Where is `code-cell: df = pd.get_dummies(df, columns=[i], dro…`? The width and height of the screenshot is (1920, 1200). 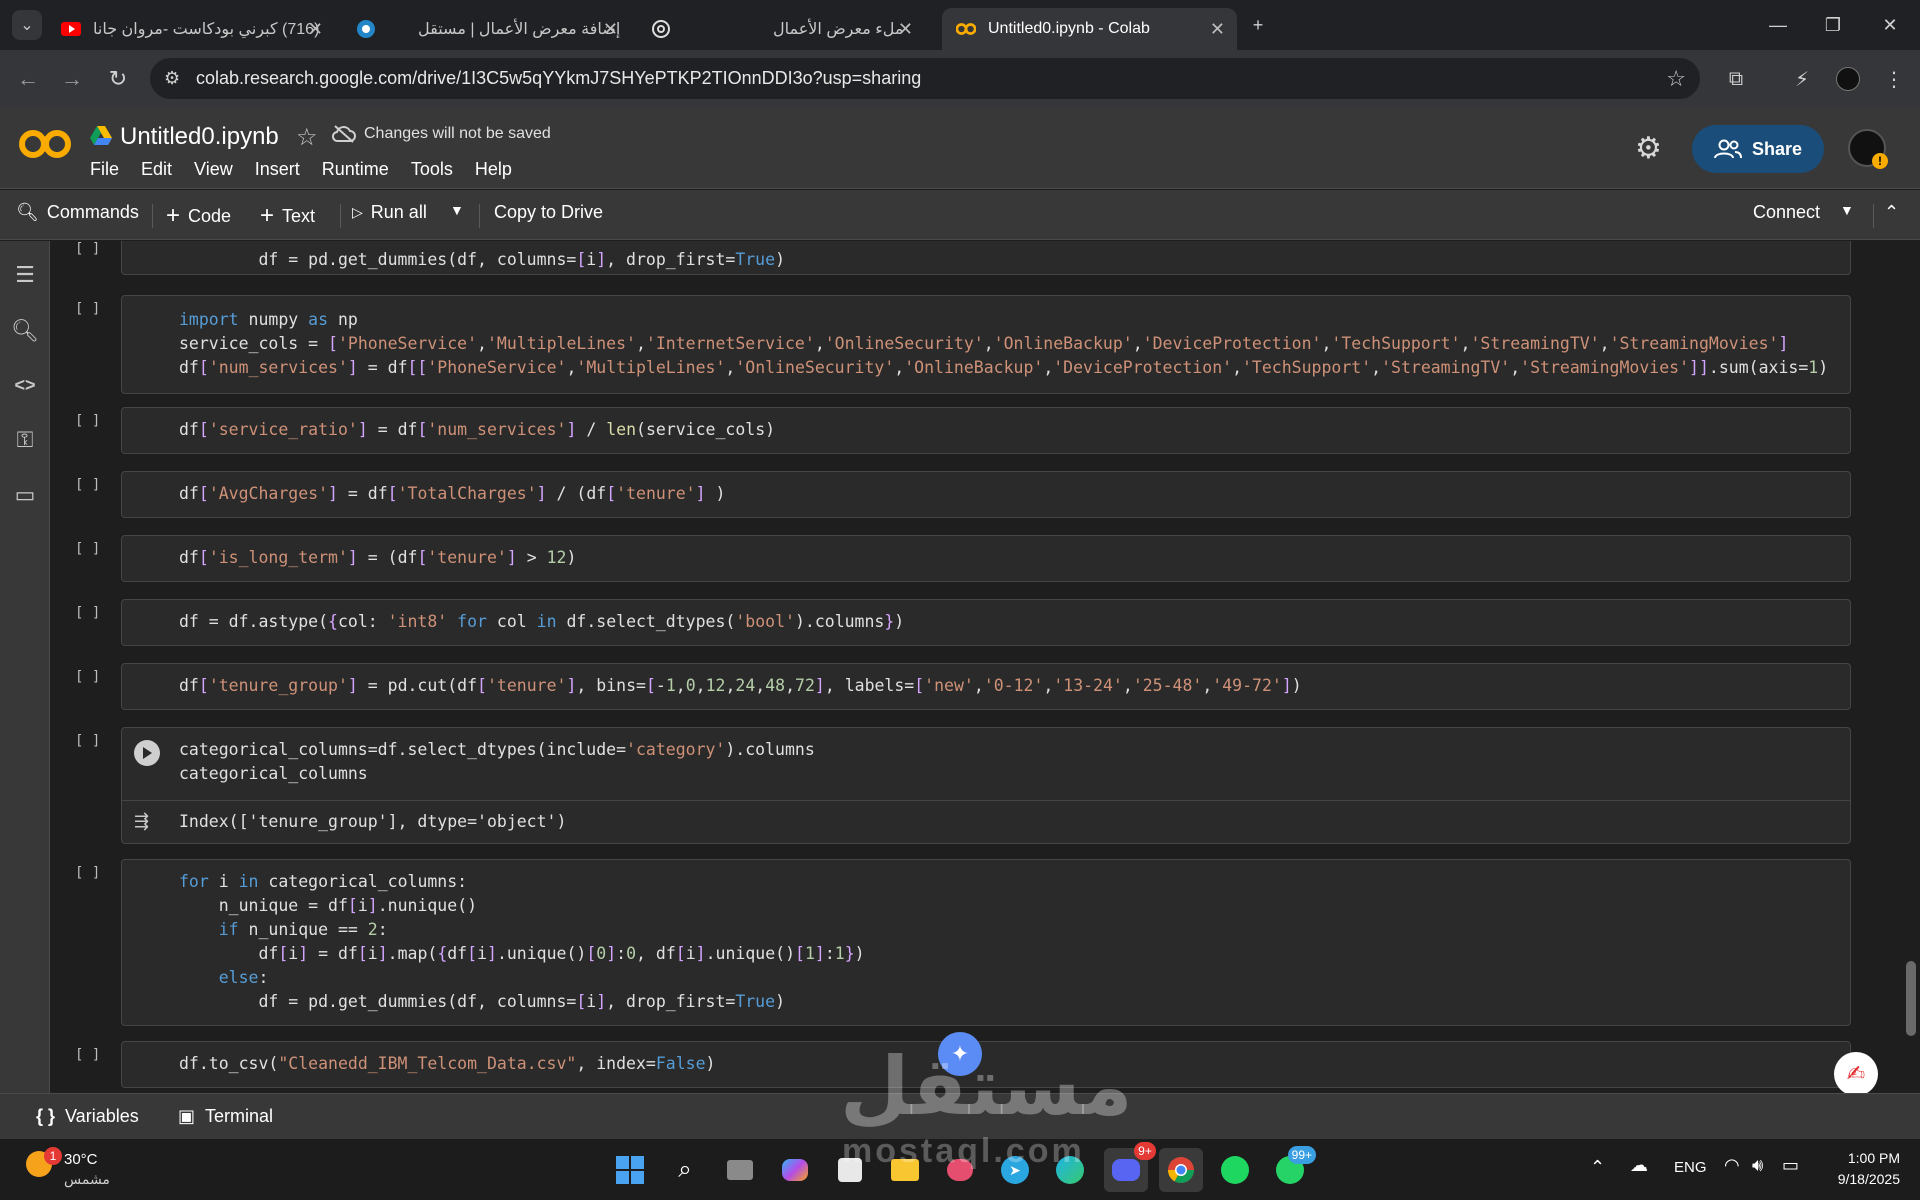
code-cell: df = pd.get_dummies(df, columns=[i], dro… is located at coordinates (986, 258).